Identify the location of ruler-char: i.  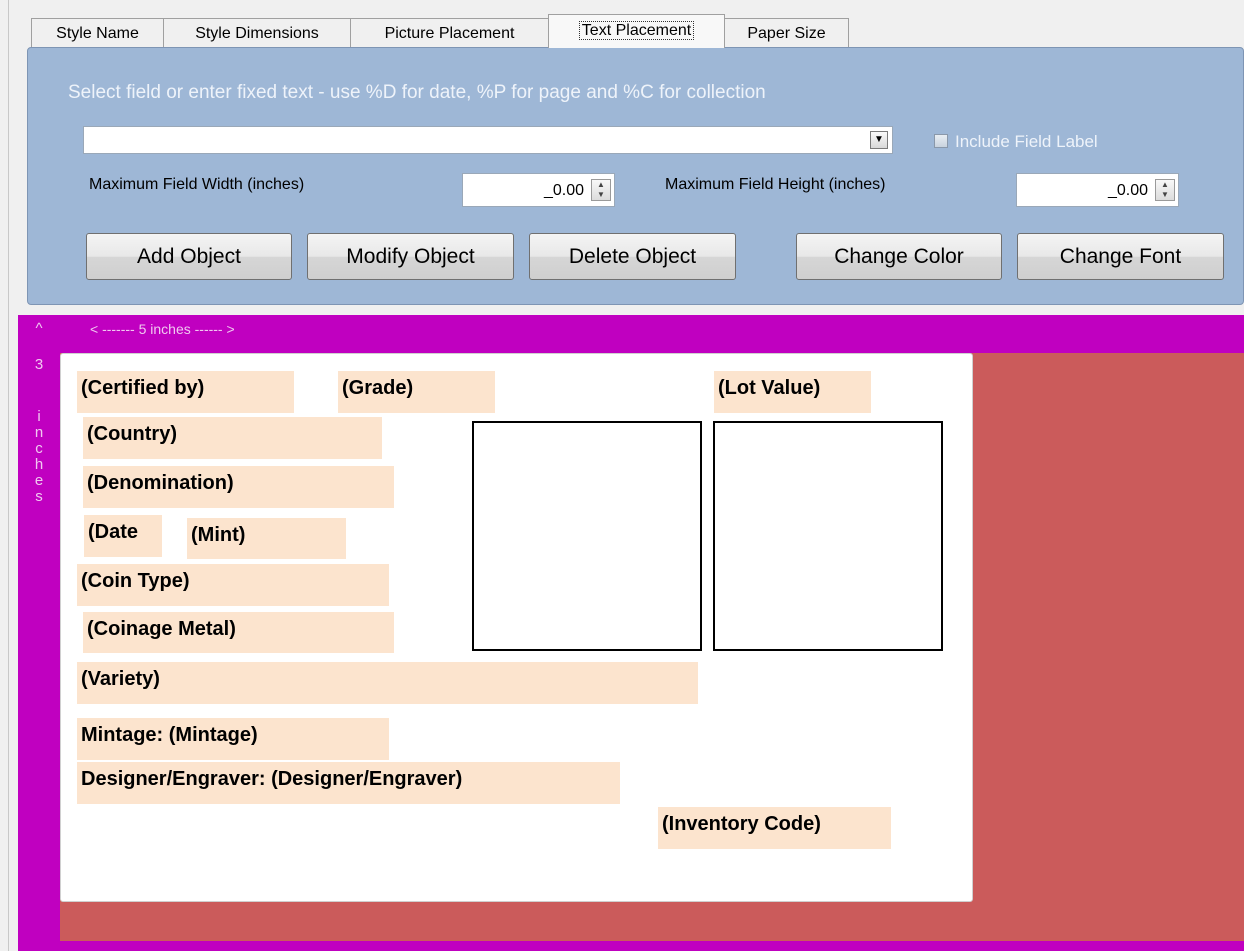
(39, 416).